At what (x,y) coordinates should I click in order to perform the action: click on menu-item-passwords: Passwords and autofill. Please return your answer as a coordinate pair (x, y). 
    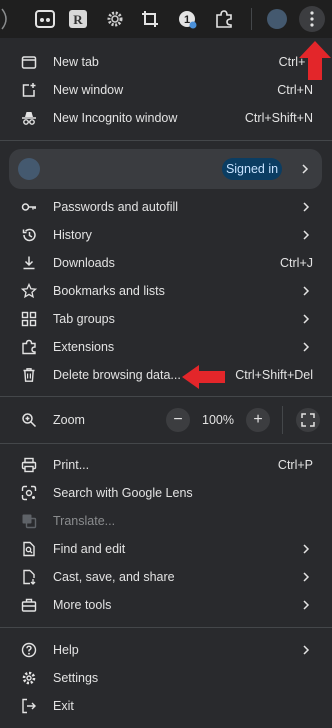
    Looking at the image, I should click on (166, 207).